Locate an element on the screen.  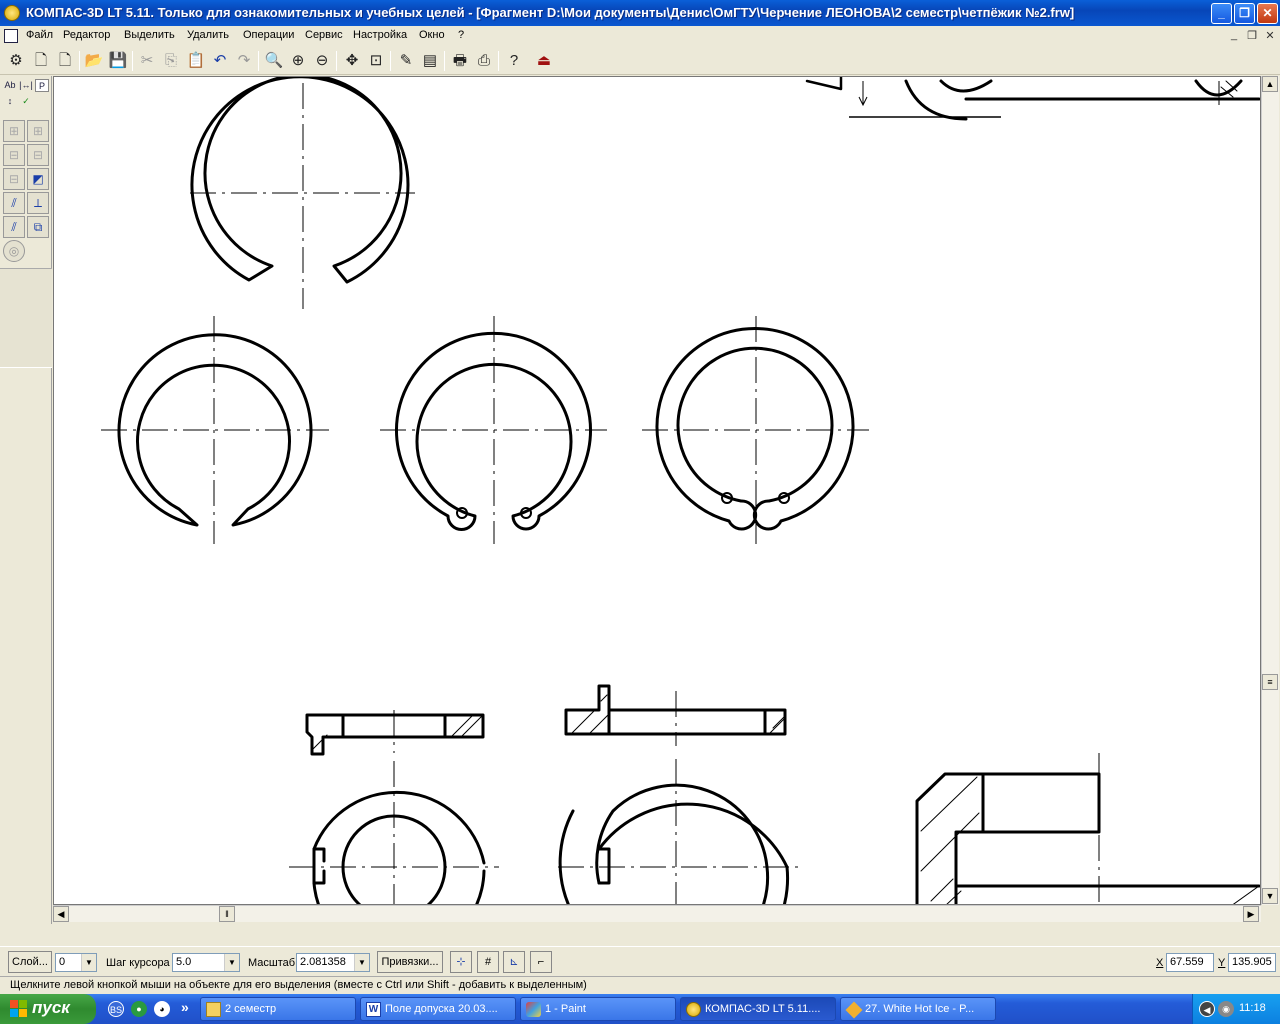
menu-help: ? is located at coordinates (461, 35).